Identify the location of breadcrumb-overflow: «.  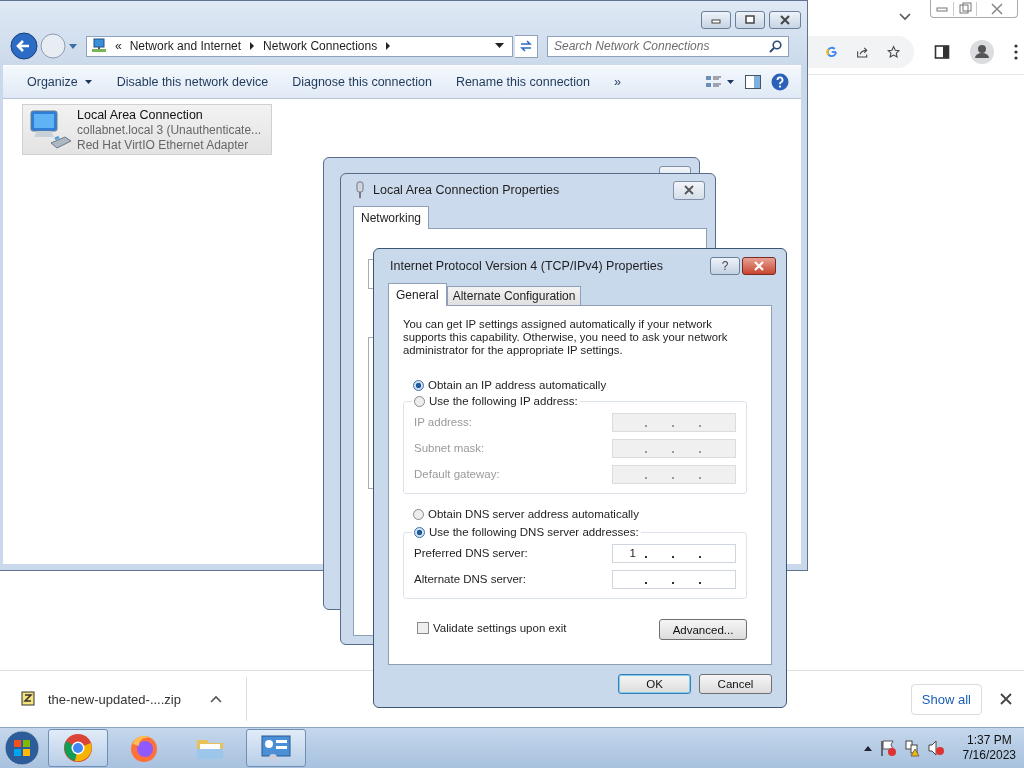
(118, 46).